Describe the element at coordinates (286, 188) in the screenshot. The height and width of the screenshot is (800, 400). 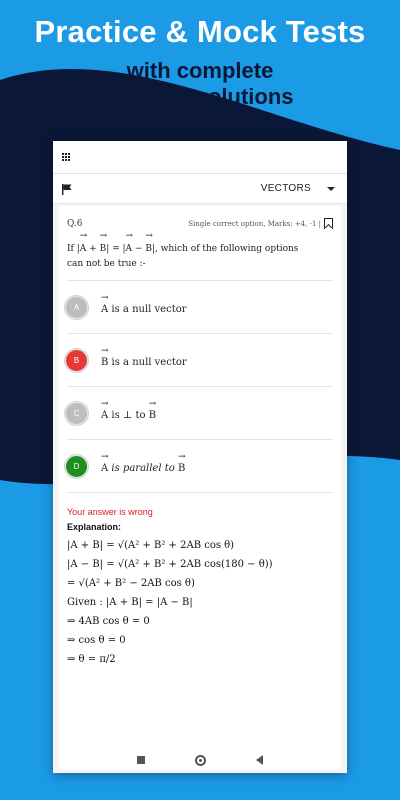
I see `topic-selector: VECTORS` at that location.